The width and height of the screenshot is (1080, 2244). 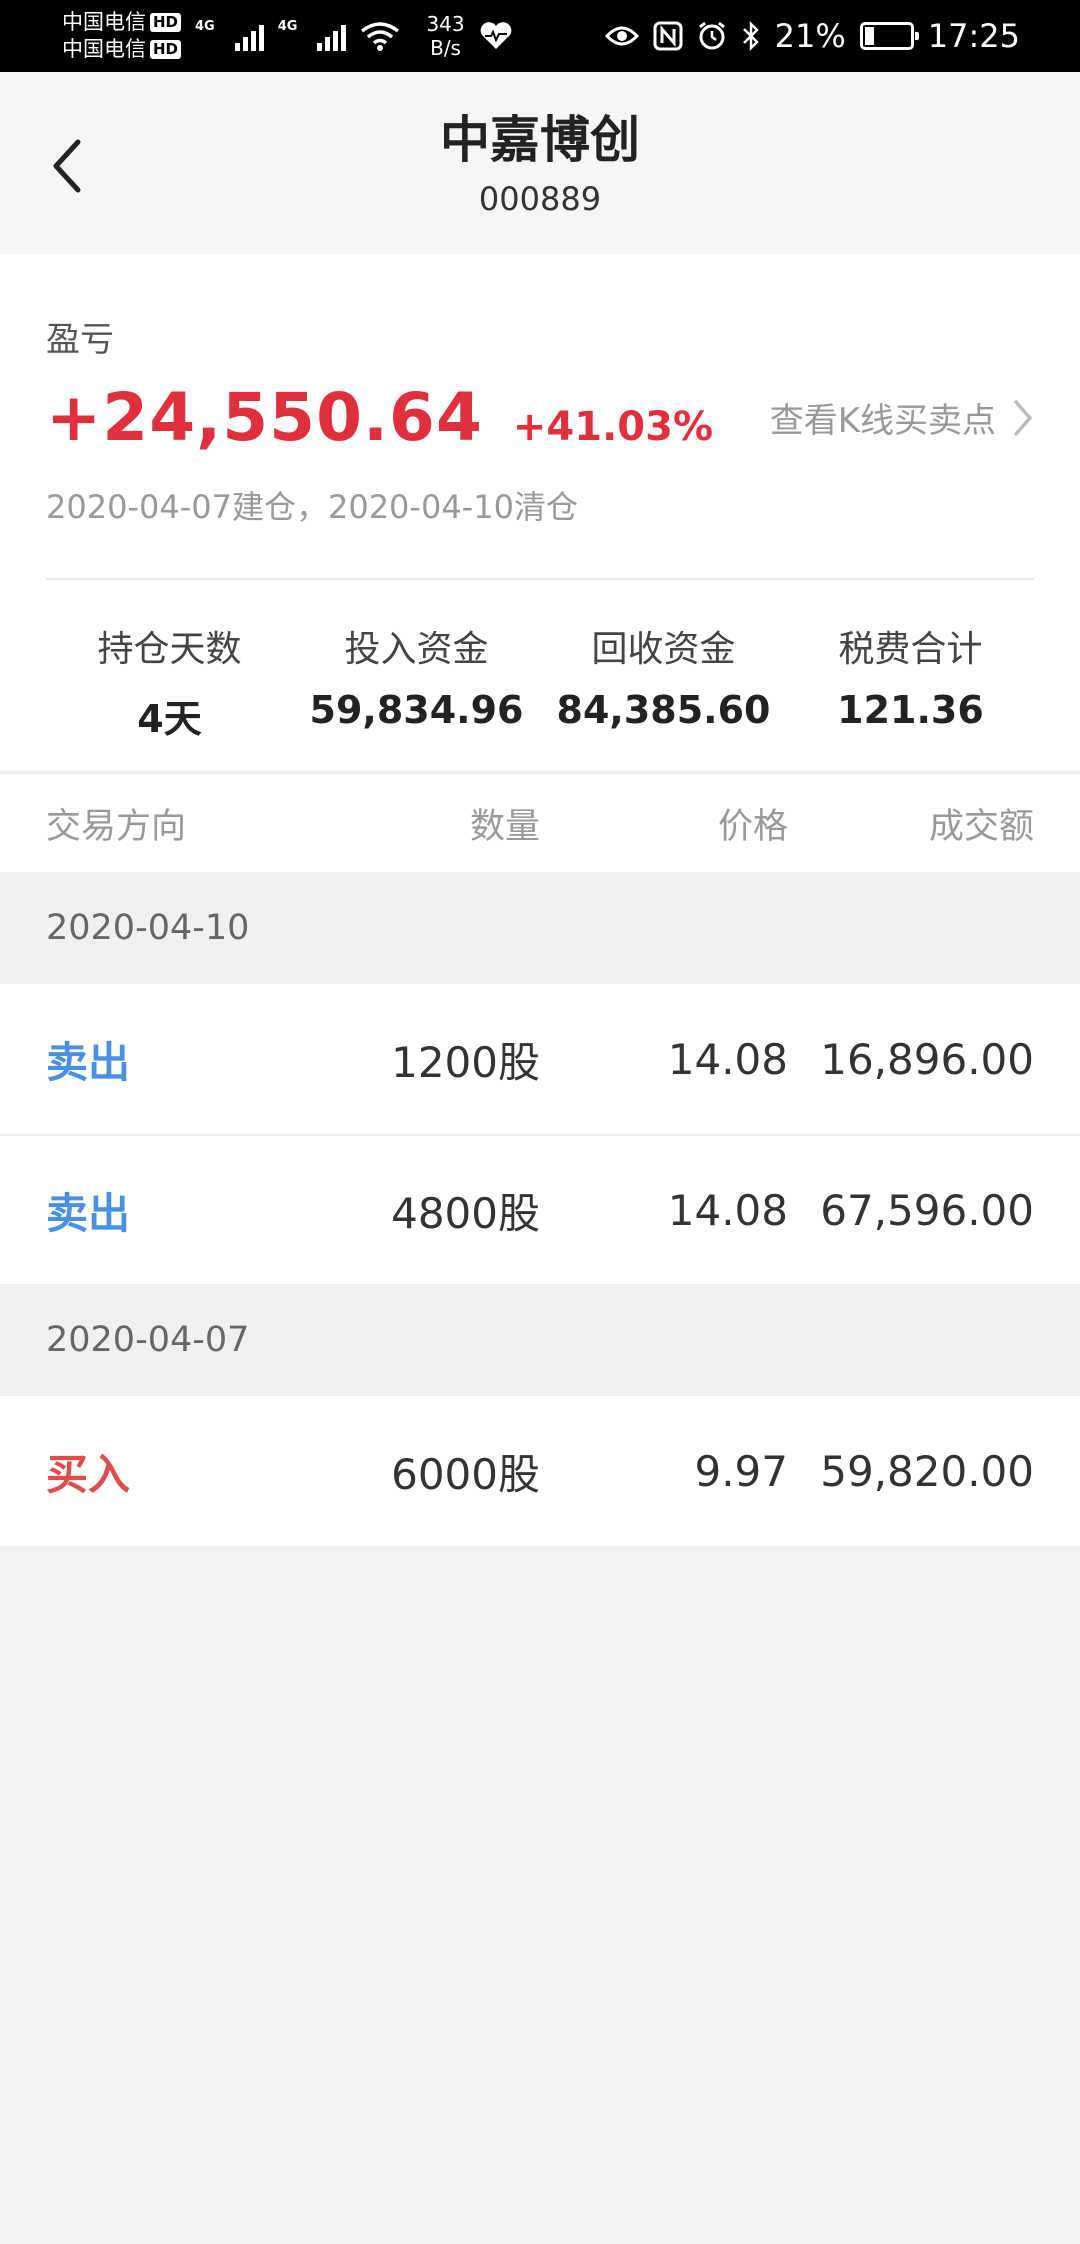 What do you see at coordinates (973, 36) in the screenshot?
I see `clock: 17:25` at bounding box center [973, 36].